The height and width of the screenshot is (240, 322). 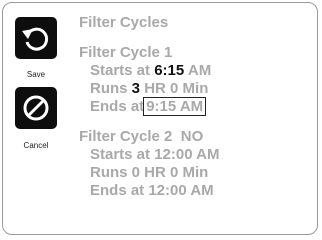 I want to click on cancel-button, so click(x=36, y=108).